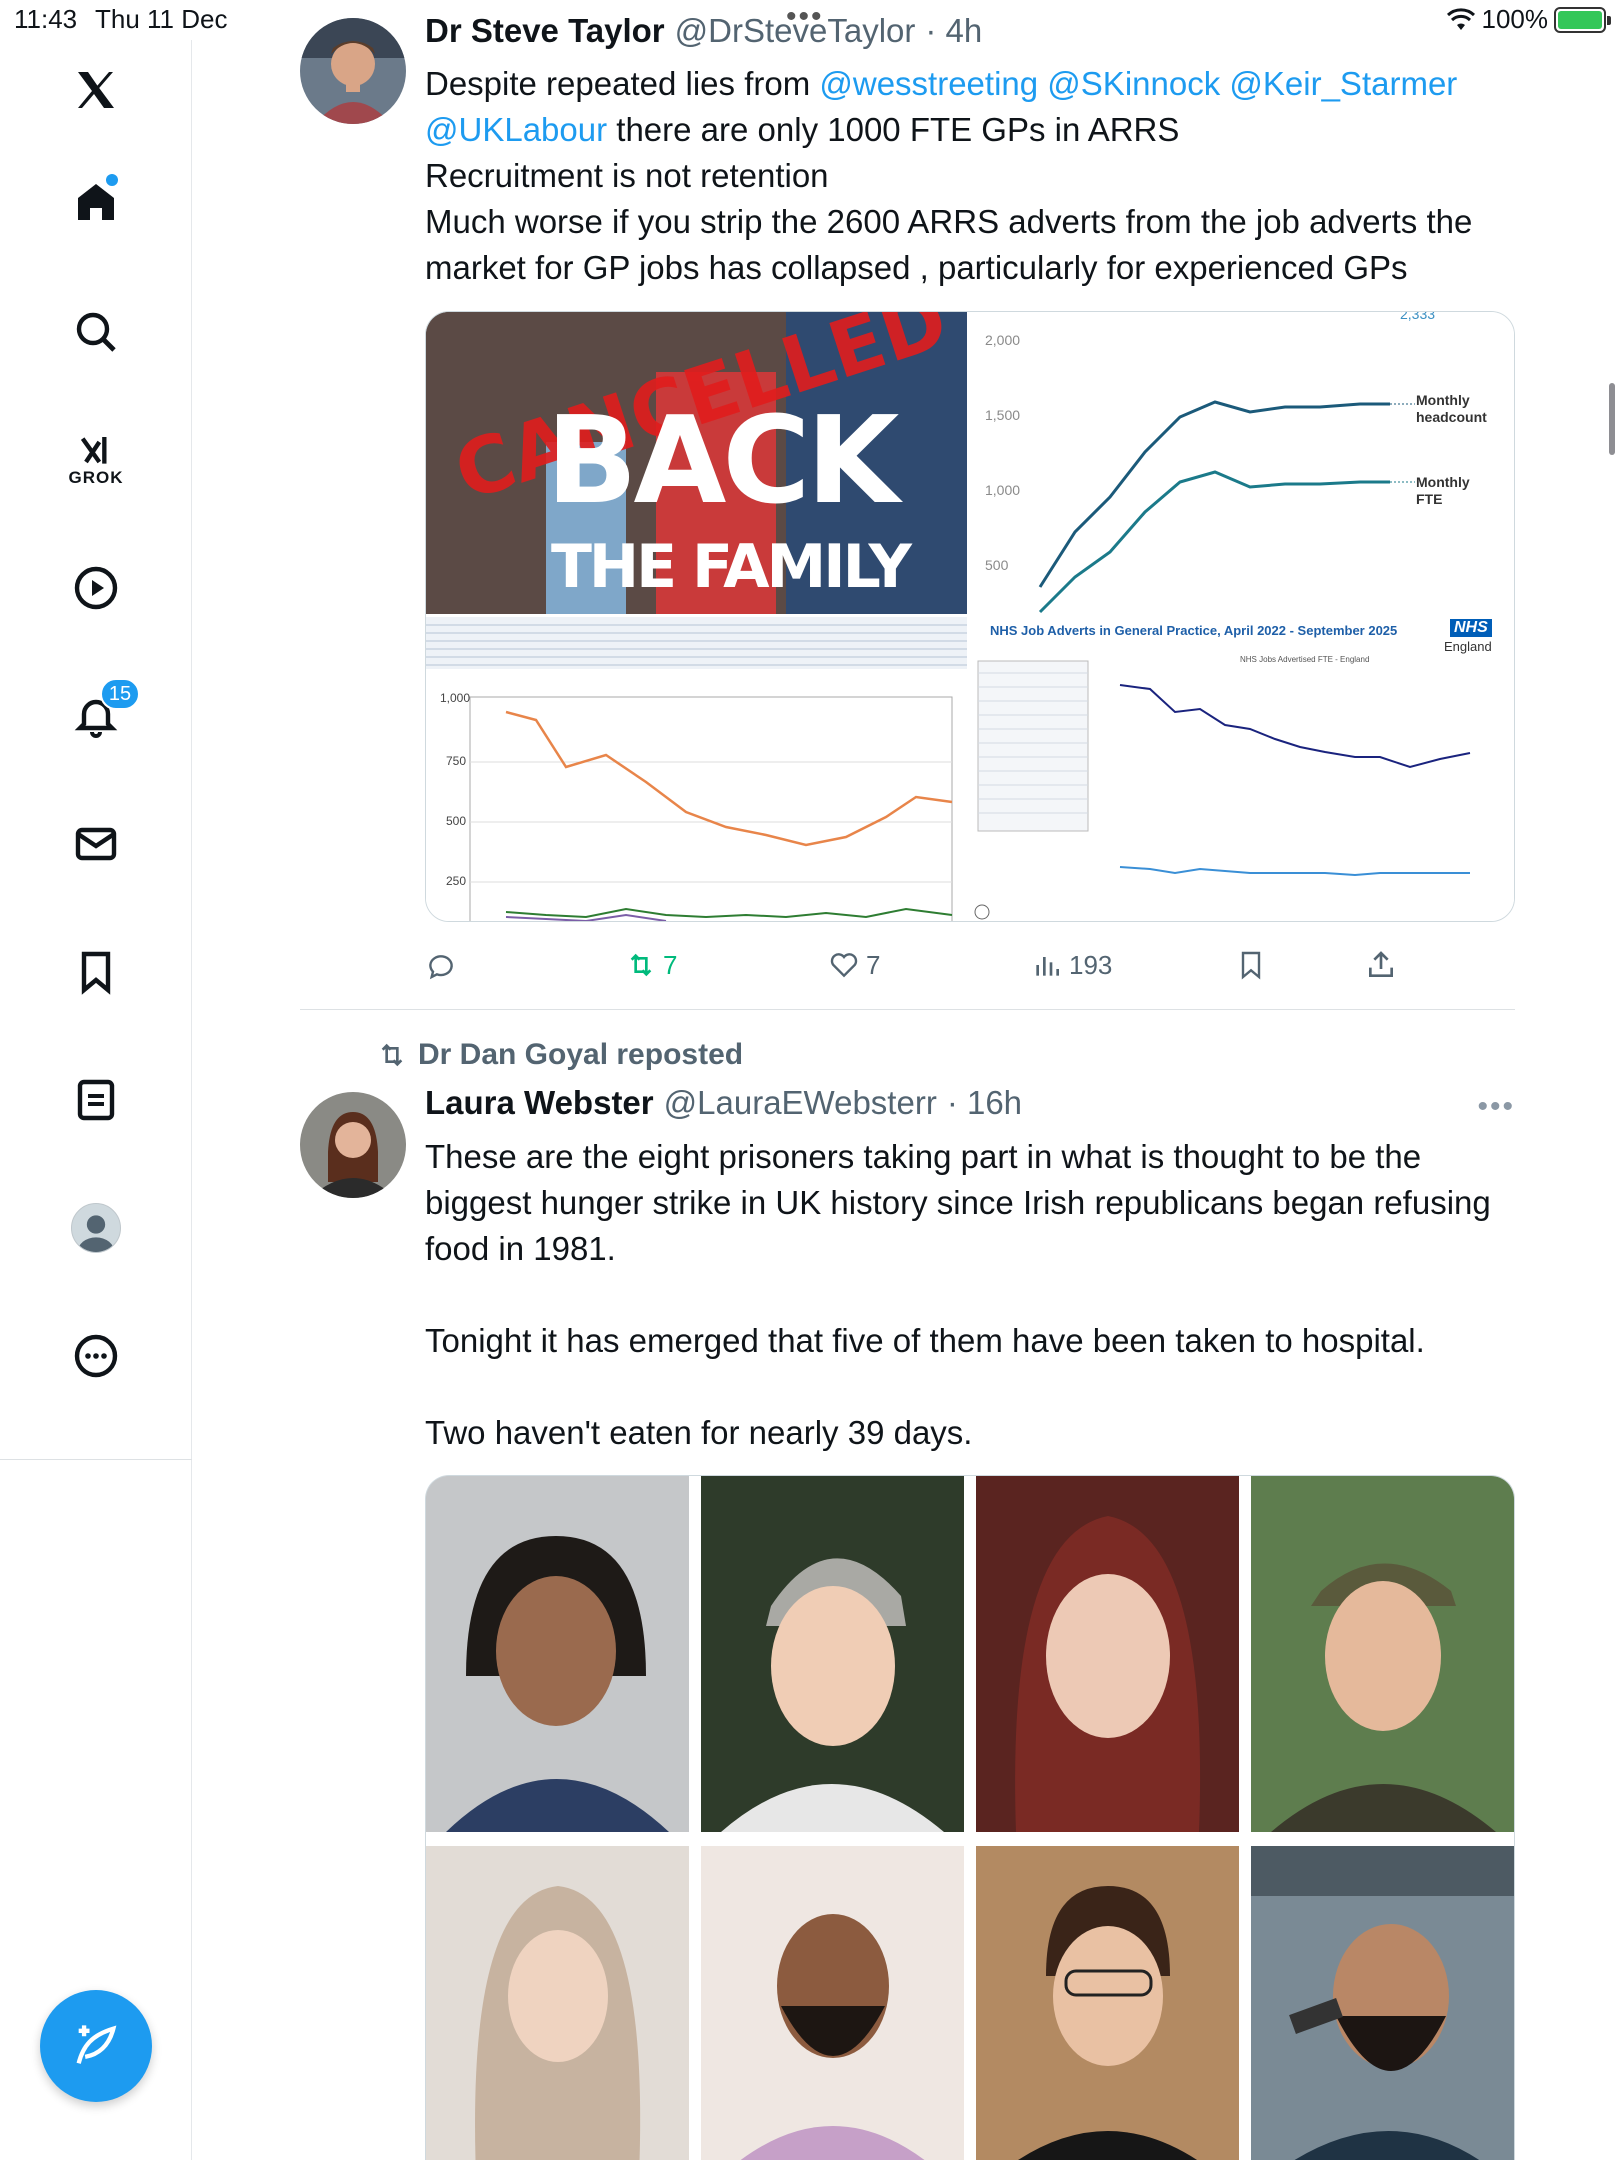 Image resolution: width=1620 pixels, height=2160 pixels. I want to click on repost-icon, so click(641, 965).